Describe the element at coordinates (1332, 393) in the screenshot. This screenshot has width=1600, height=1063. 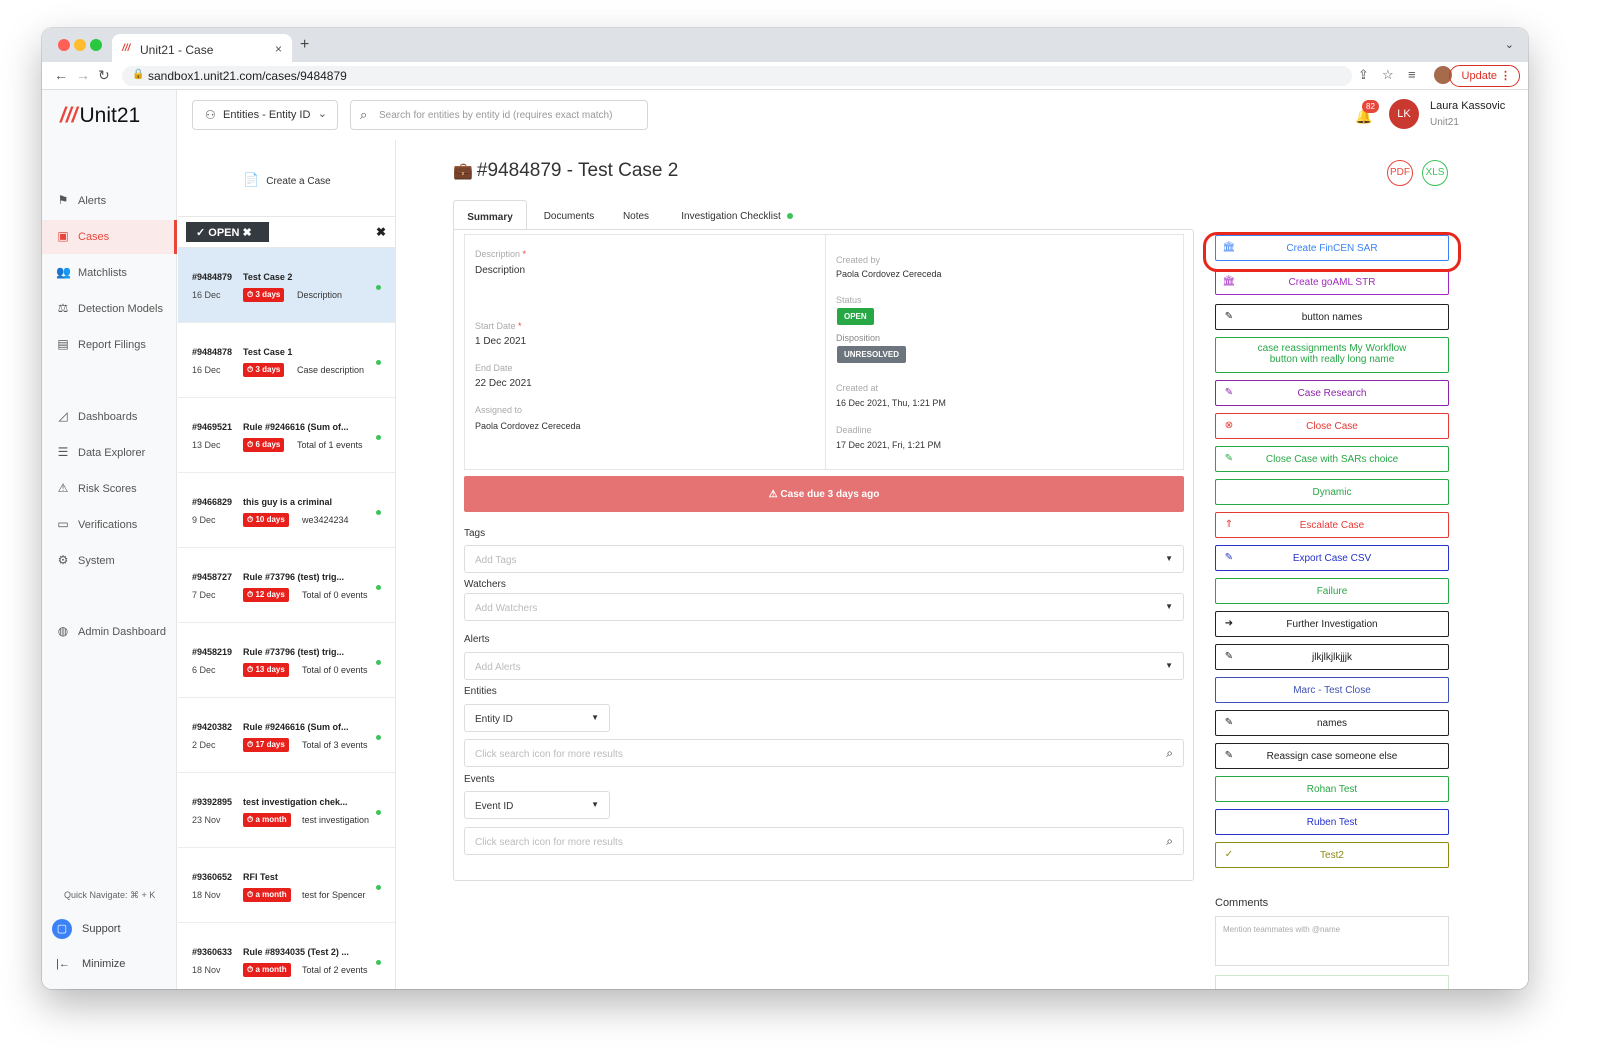
I see `action-button-case-research: ✎ Case Research` at that location.